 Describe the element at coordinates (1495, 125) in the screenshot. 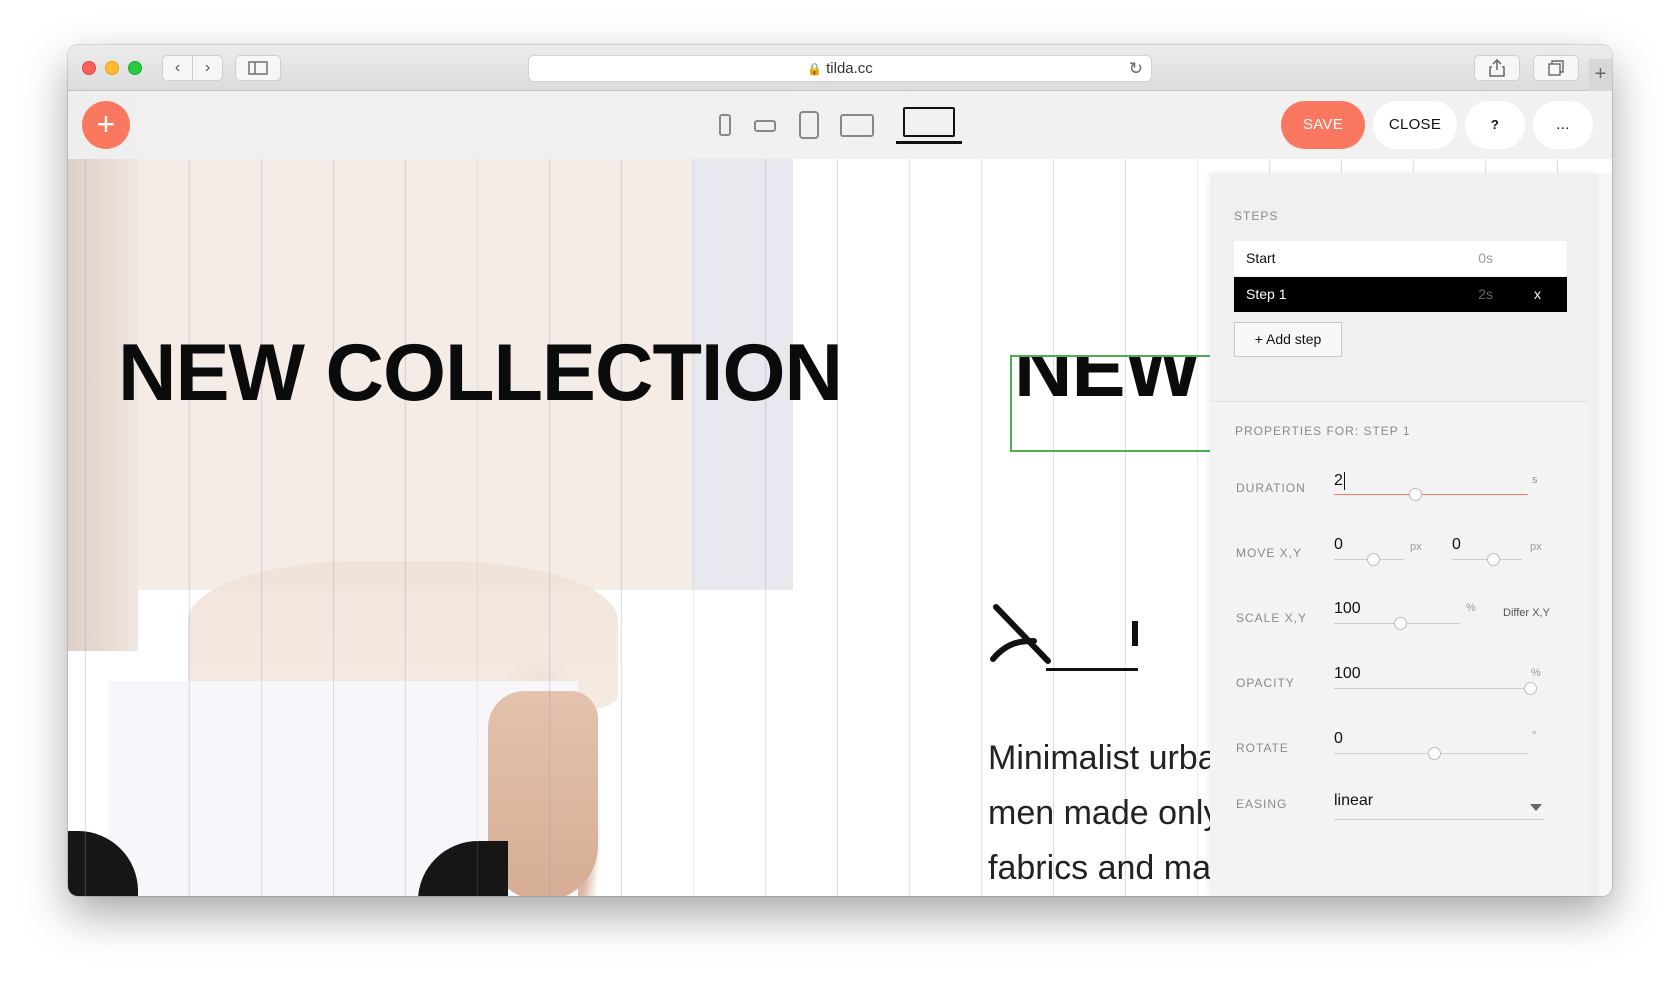

I see `help-button: ?` at that location.